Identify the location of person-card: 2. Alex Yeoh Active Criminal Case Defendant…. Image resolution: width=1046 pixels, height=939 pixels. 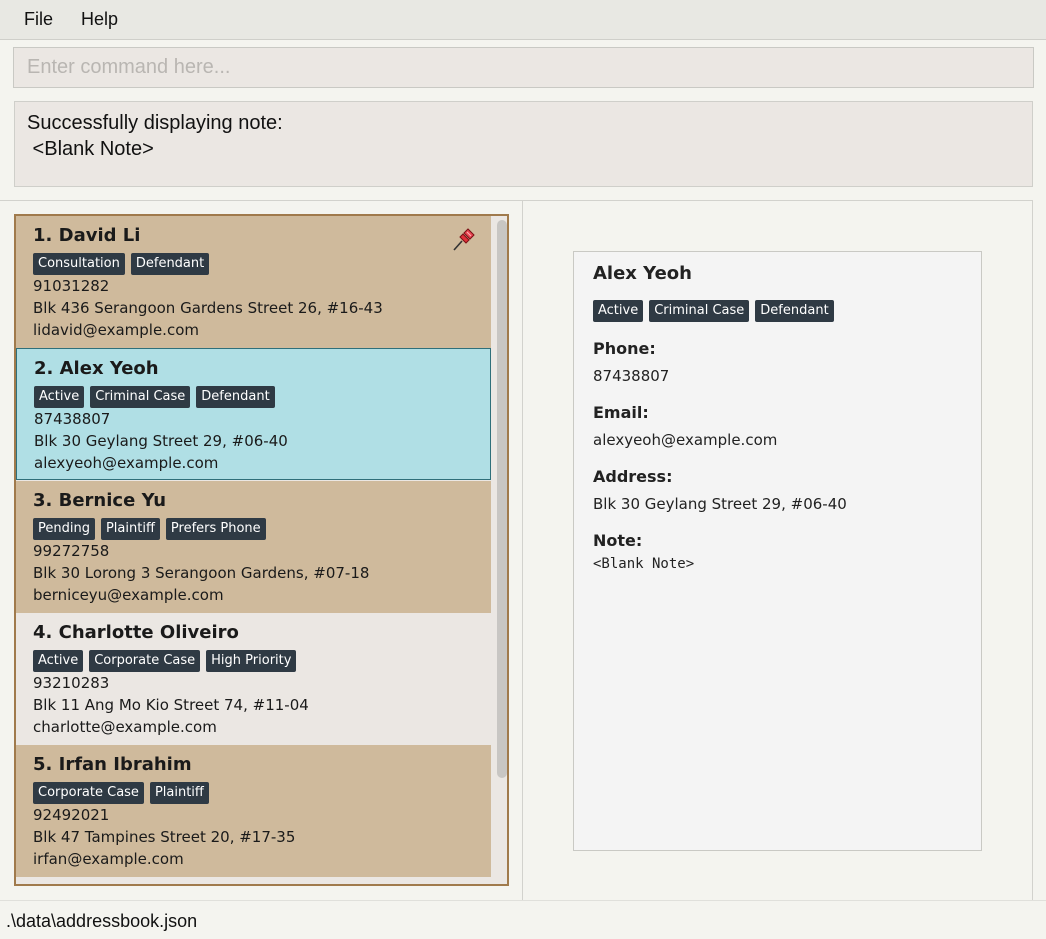
(253, 414).